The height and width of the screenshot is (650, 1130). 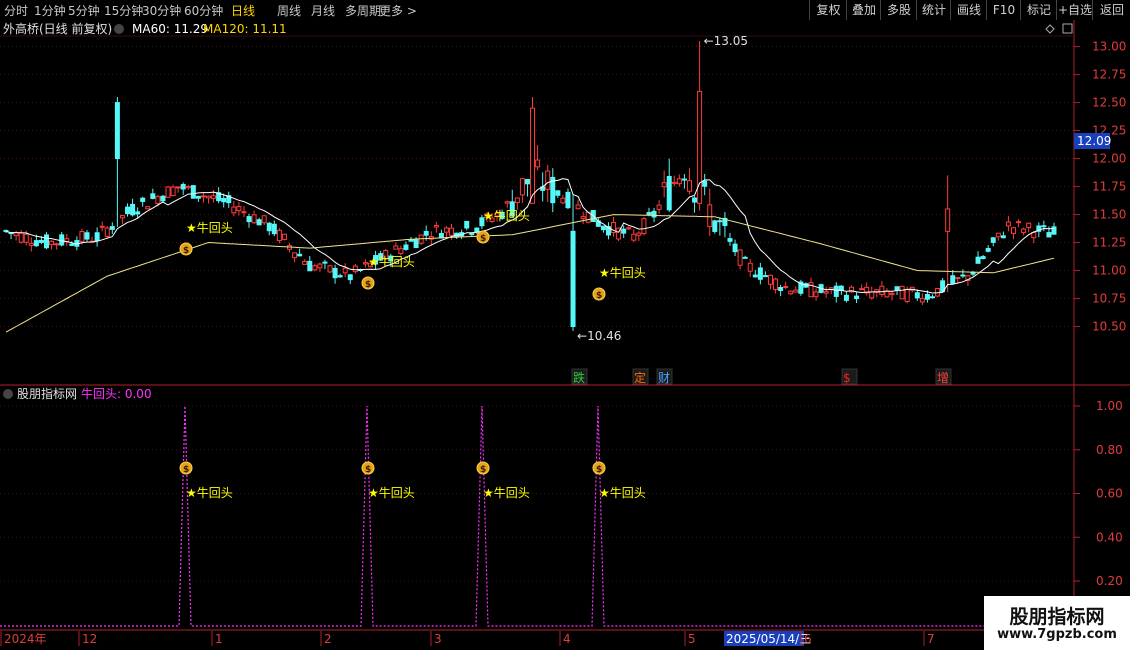 What do you see at coordinates (8, 394) in the screenshot?
I see `indicator-collapse-icon` at bounding box center [8, 394].